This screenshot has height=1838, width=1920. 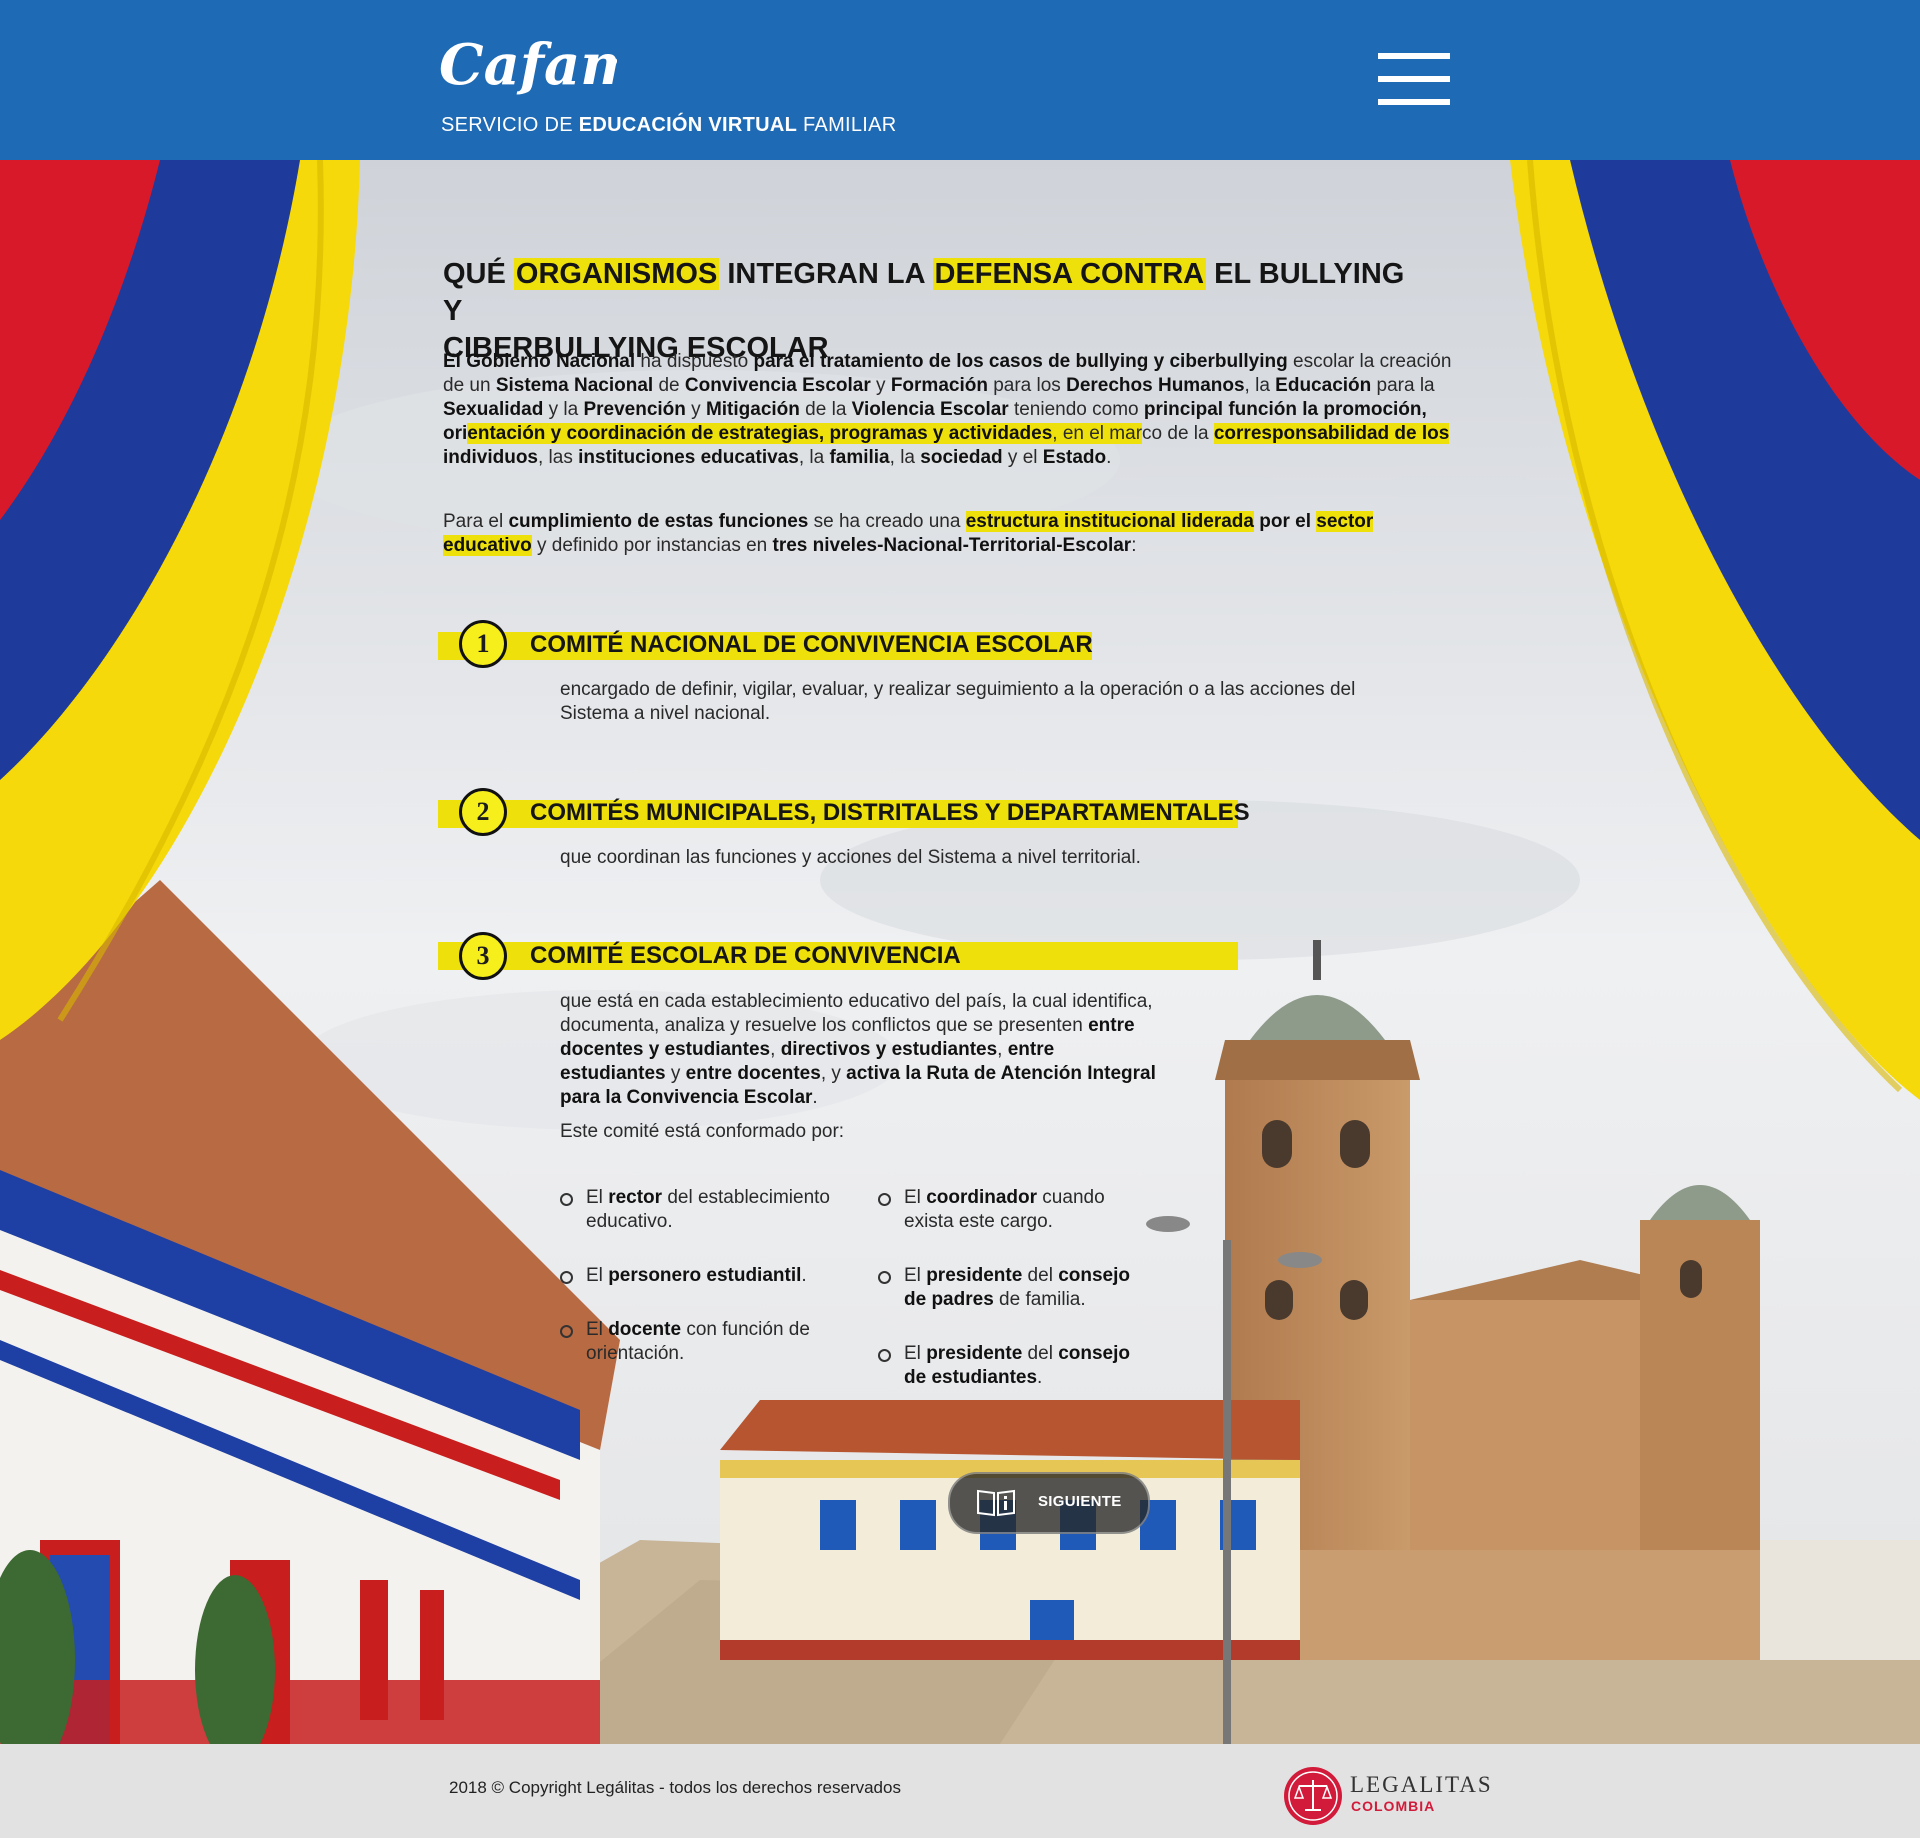 What do you see at coordinates (1011, 1210) in the screenshot?
I see `list-item: El coordinador cuando exista este cargo.` at bounding box center [1011, 1210].